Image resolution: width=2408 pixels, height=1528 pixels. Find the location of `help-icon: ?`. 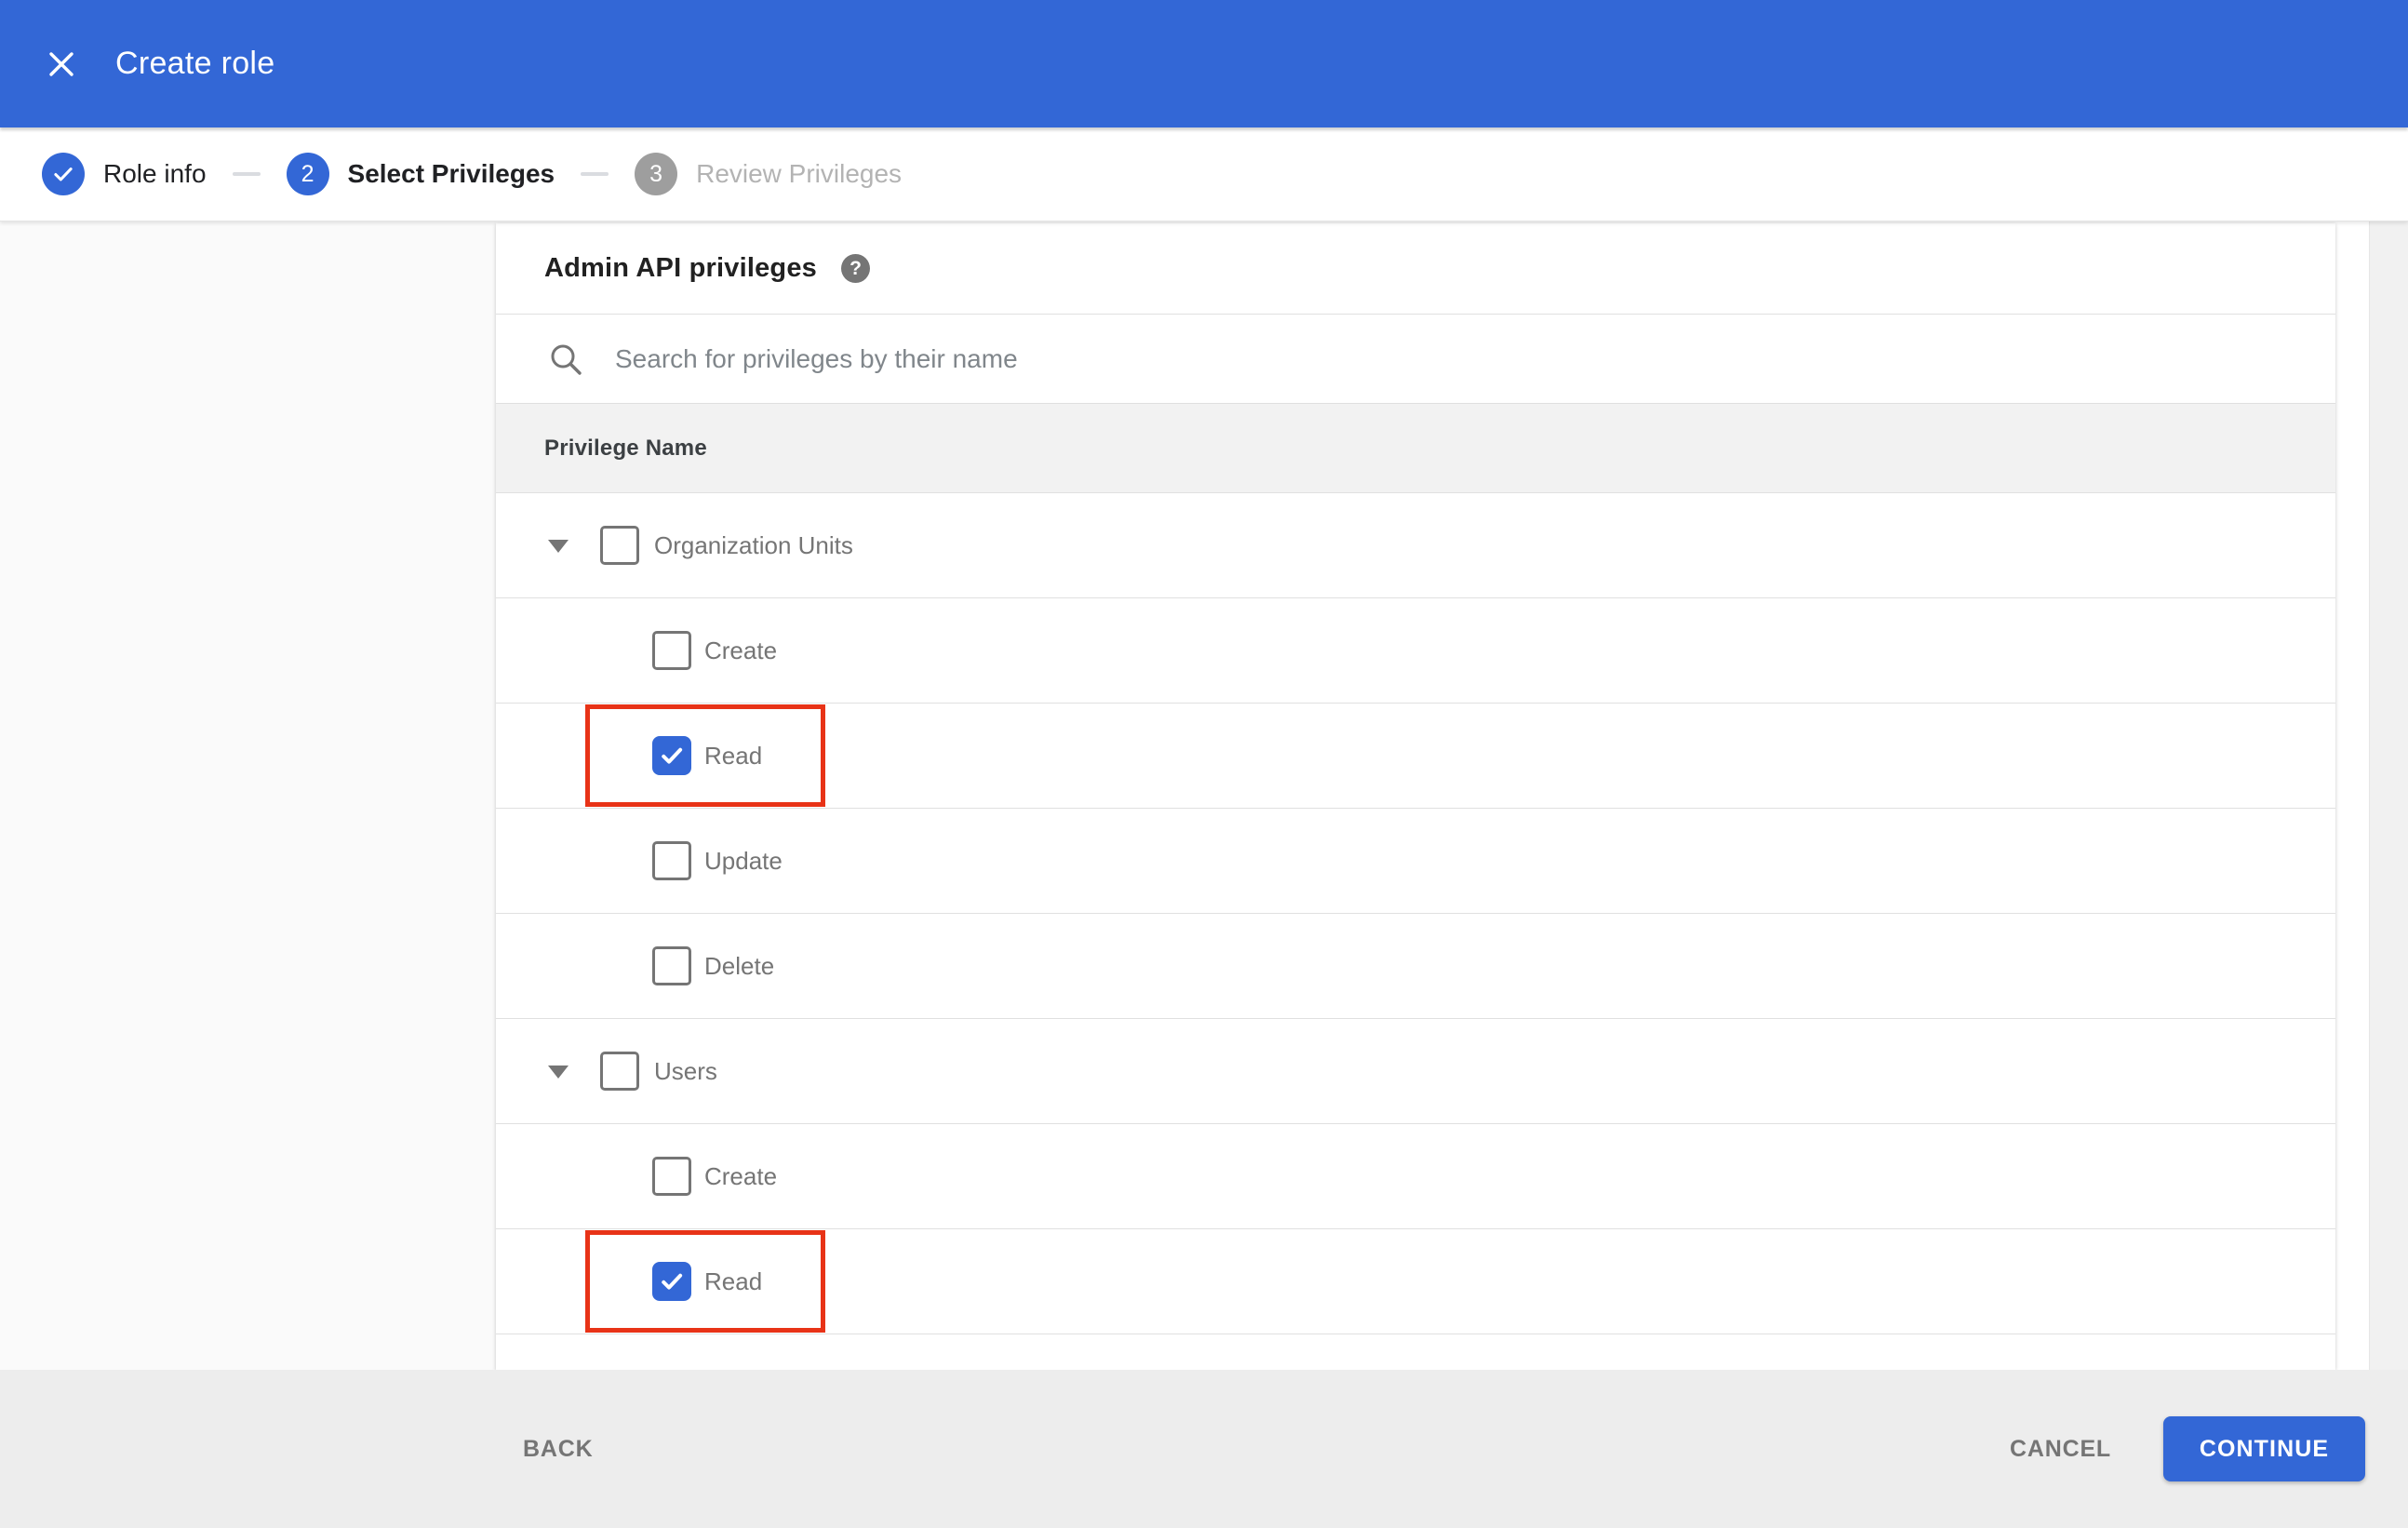

help-icon: ? is located at coordinates (856, 269).